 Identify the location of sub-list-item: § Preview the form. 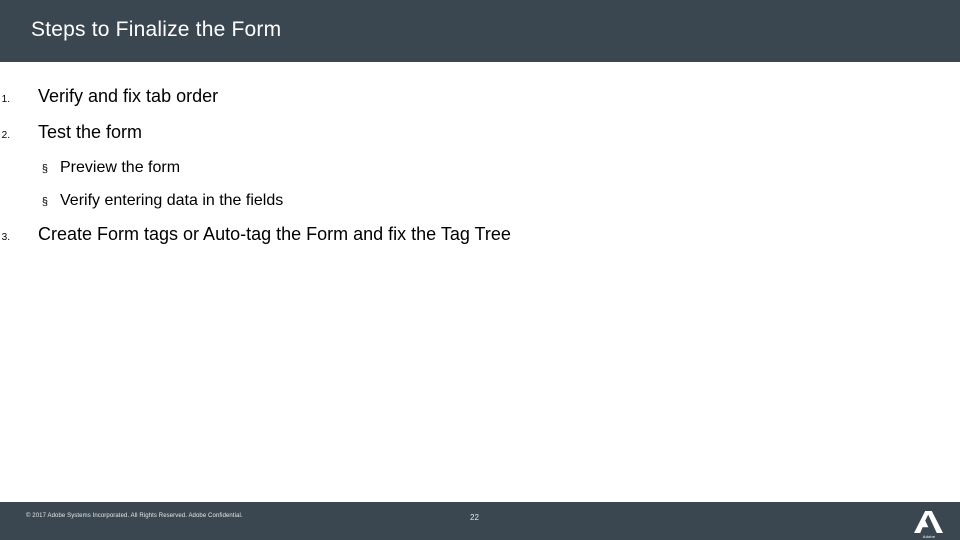
(460, 168).